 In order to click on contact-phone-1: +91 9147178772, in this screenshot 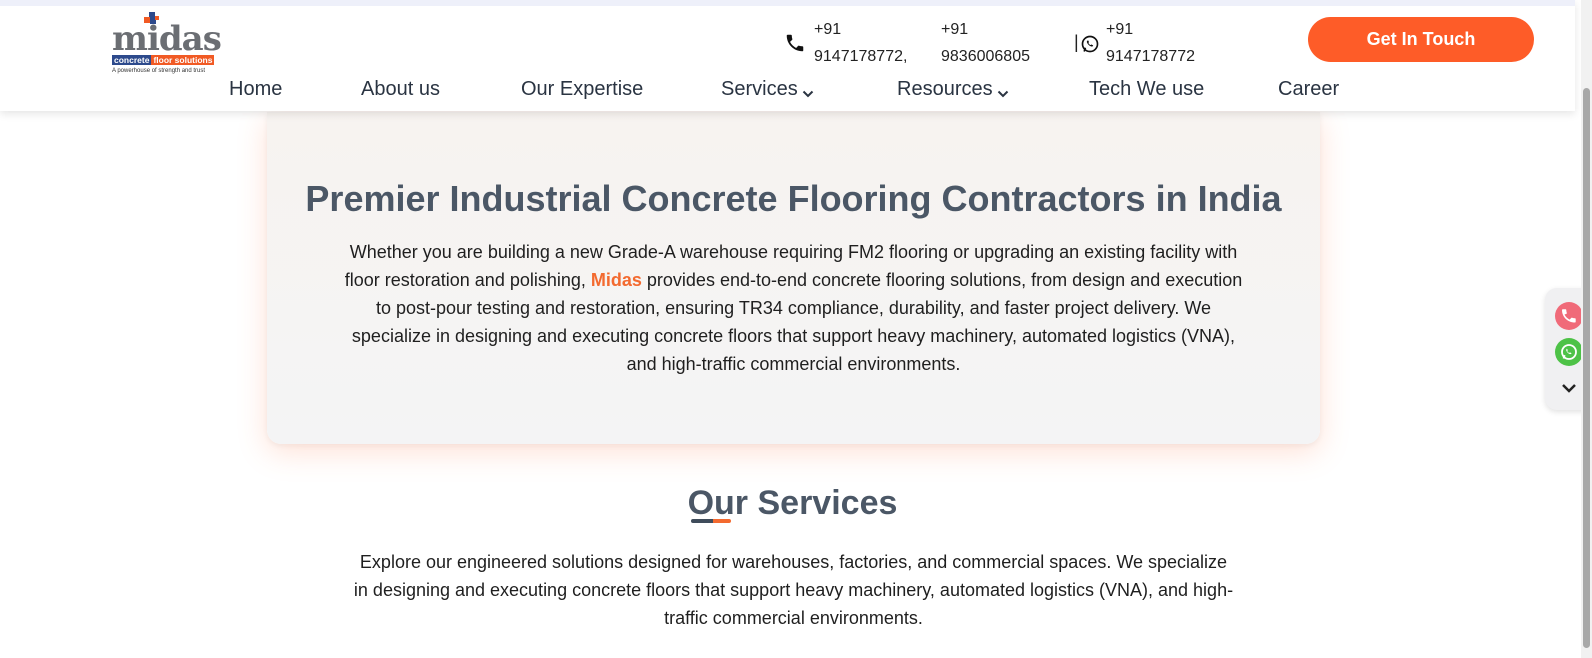, I will do `click(854, 46)`.